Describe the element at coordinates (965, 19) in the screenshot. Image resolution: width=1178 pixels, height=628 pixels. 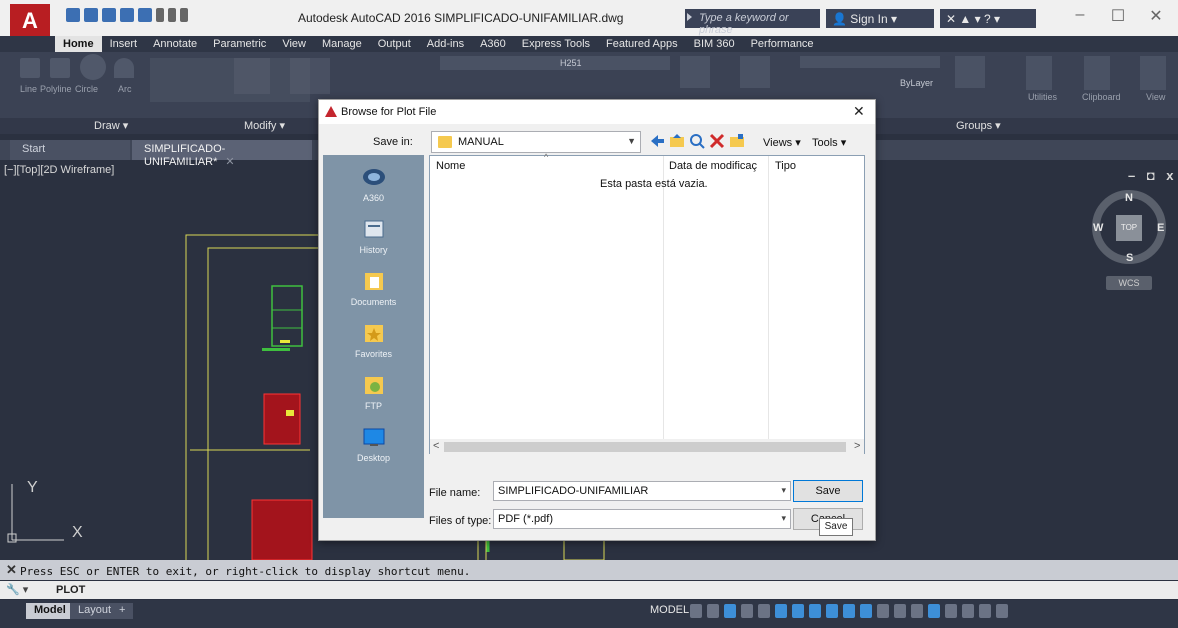
I see `autodesk-icon: ▲` at that location.